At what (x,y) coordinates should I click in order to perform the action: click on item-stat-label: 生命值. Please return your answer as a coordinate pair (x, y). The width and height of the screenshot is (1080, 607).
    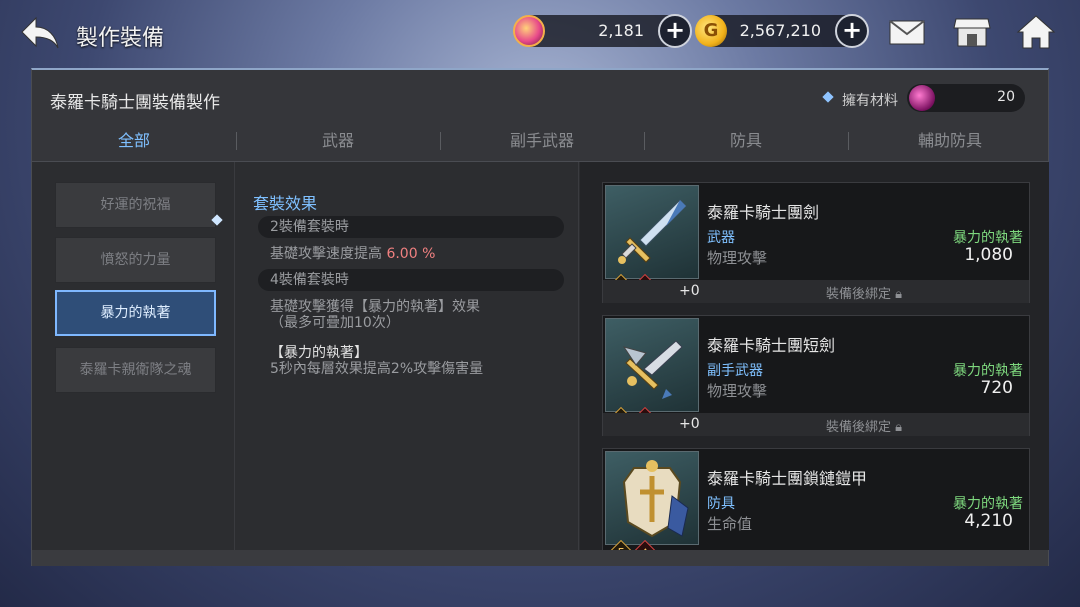
    Looking at the image, I should click on (730, 524).